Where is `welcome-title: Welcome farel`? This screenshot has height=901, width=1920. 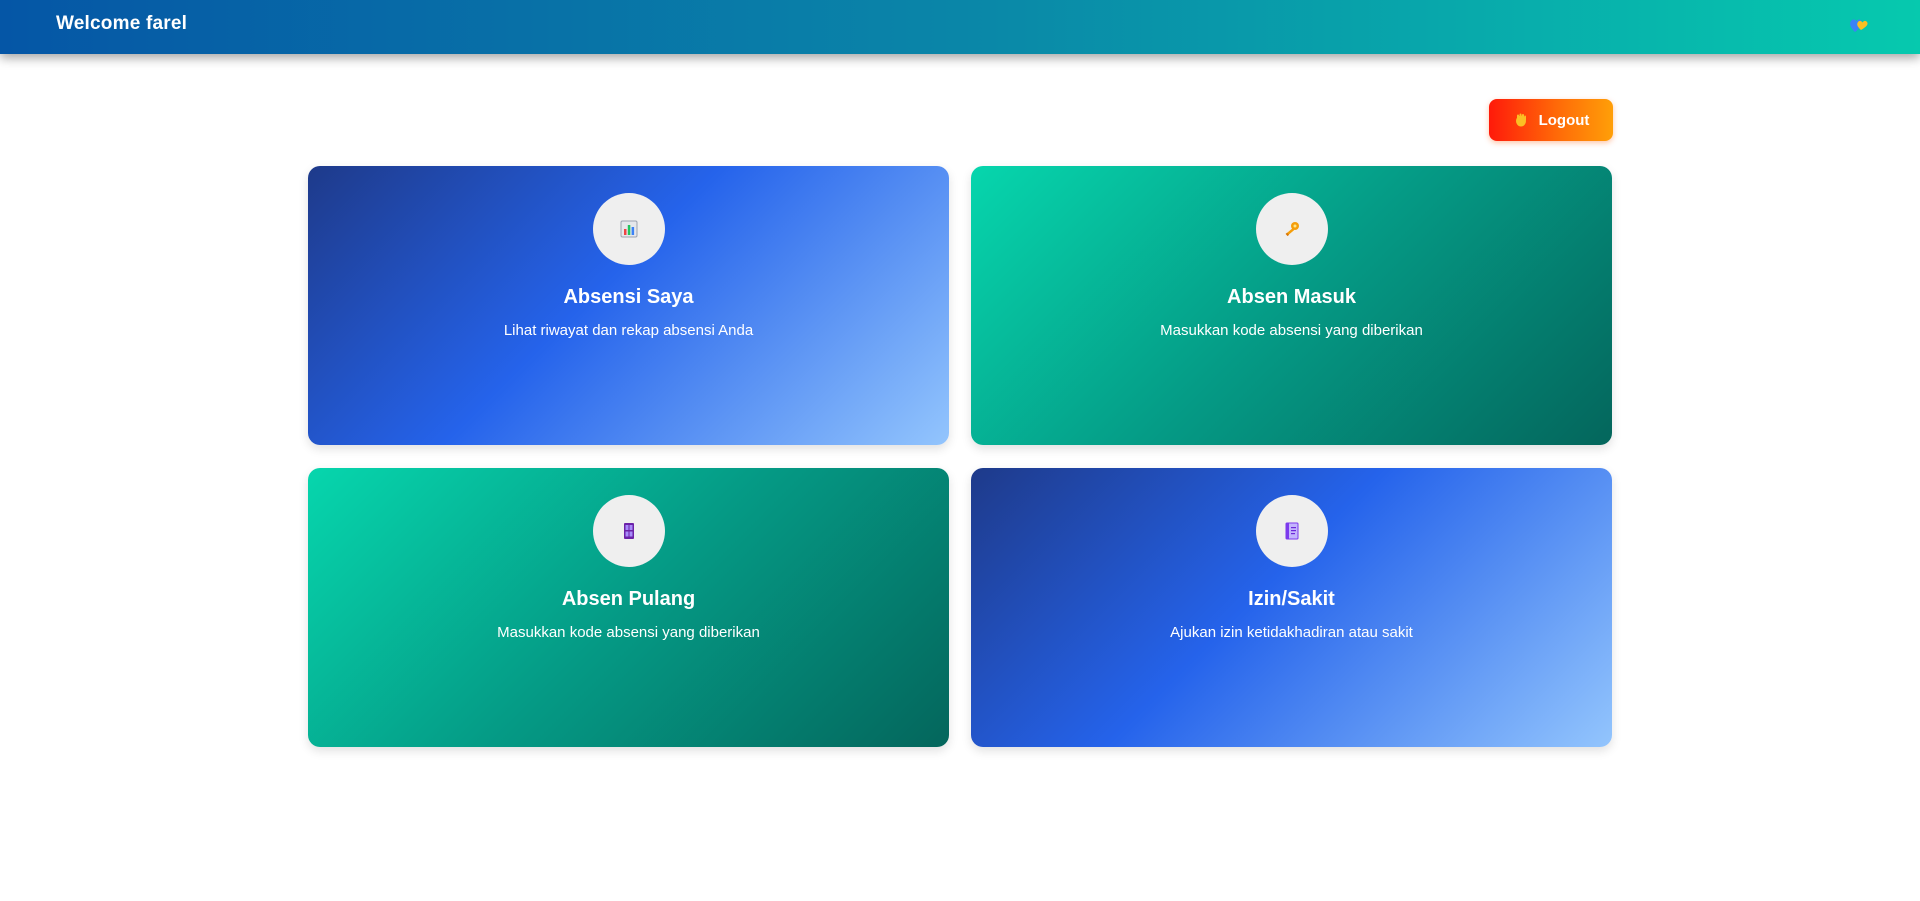
welcome-title: Welcome farel is located at coordinates (122, 23).